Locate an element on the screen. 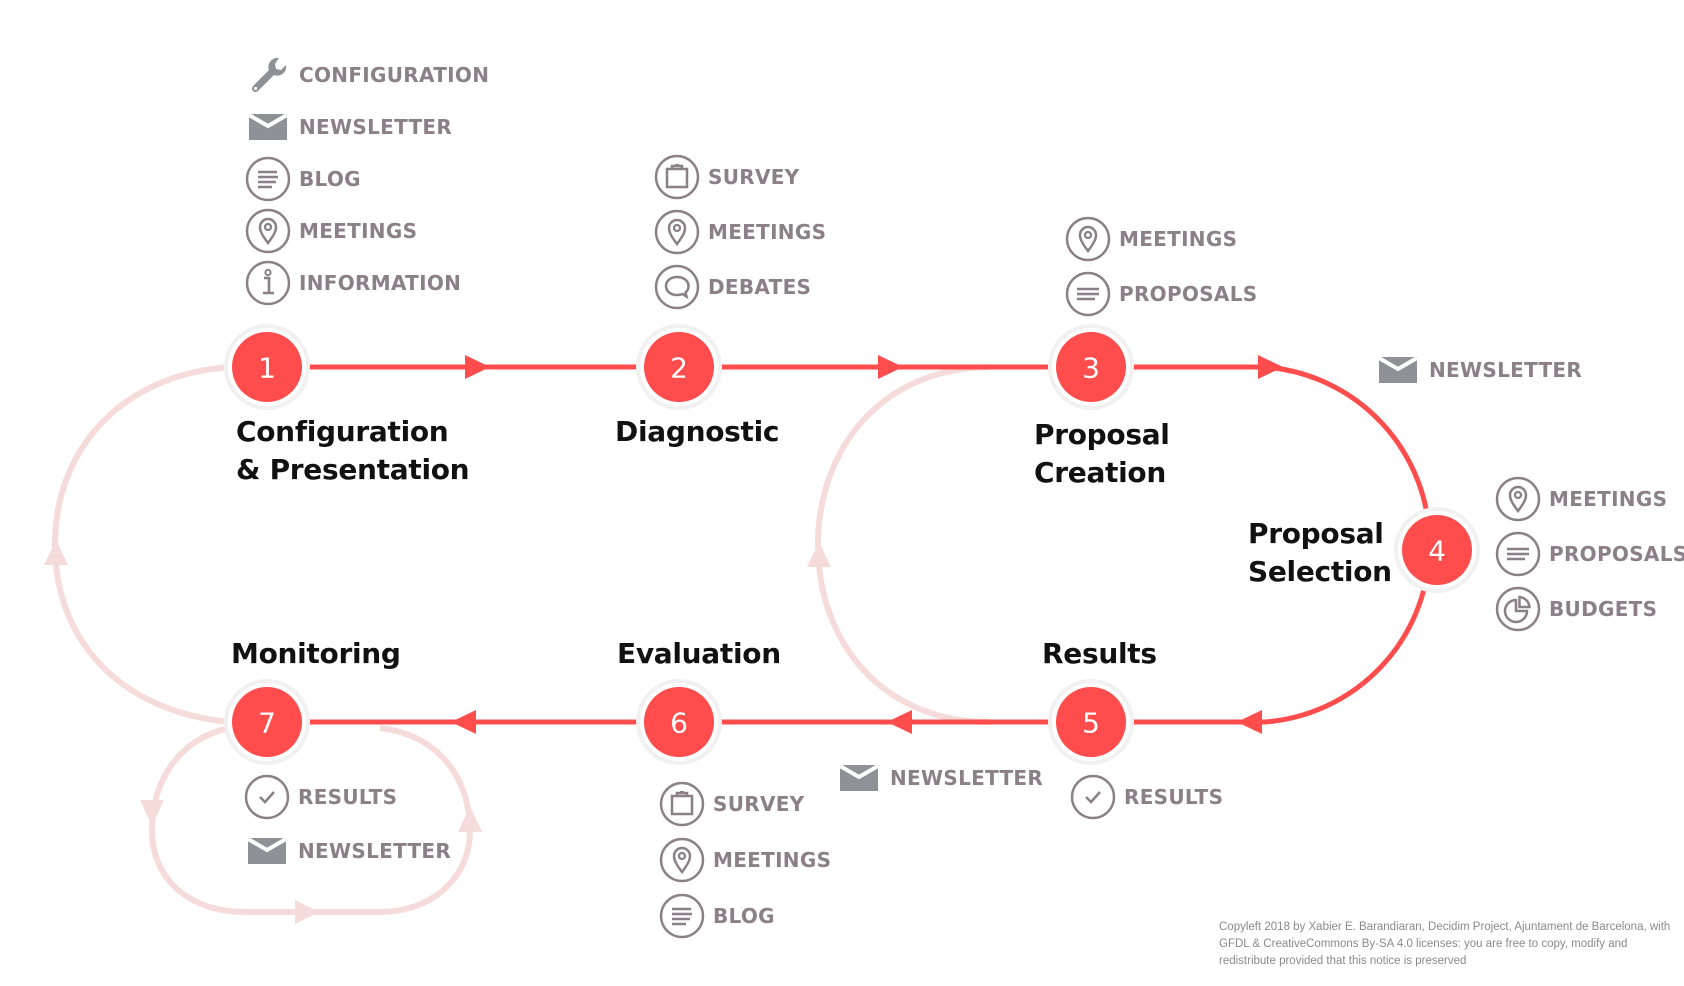 The width and height of the screenshot is (1684, 986). stage-title-monitoring: Monitoring is located at coordinates (316, 653).